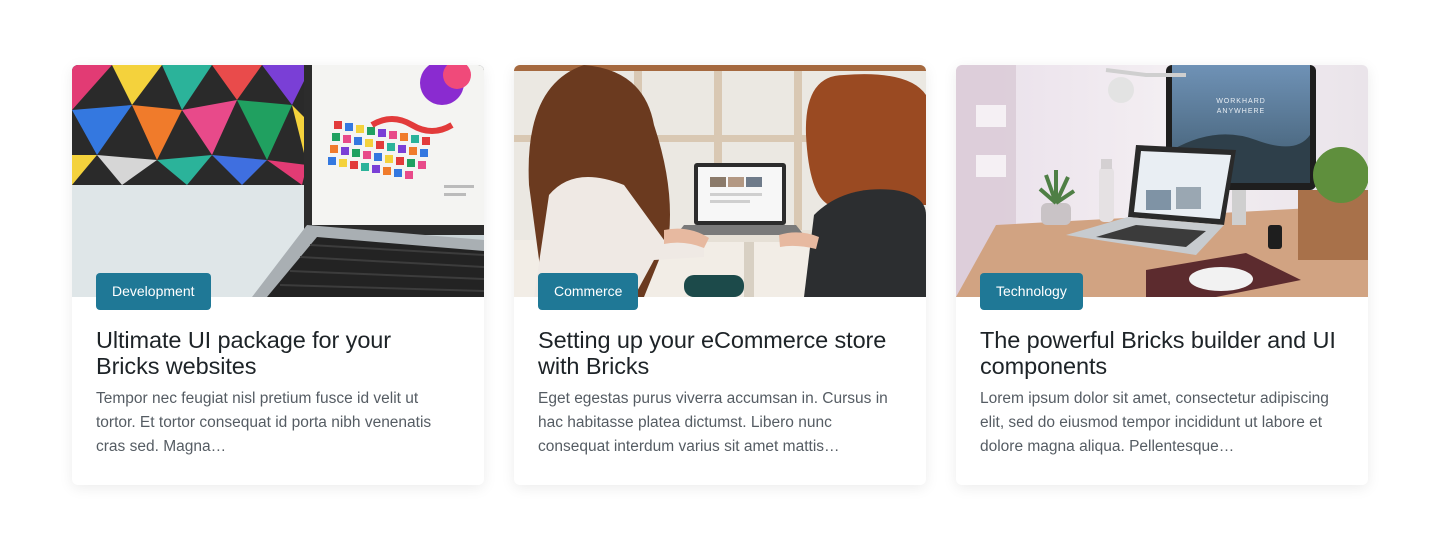 The width and height of the screenshot is (1440, 560). I want to click on category-tag: Development, so click(153, 291).